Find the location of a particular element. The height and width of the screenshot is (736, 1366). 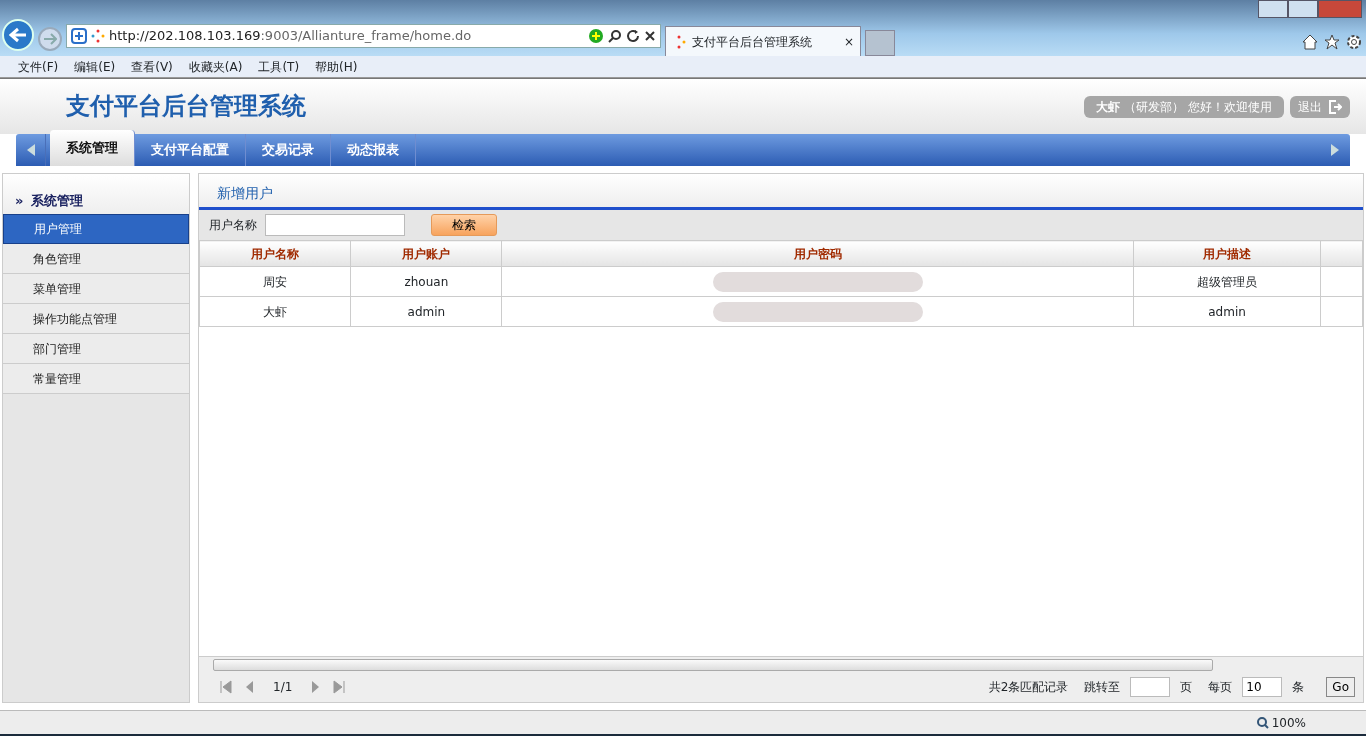

magnifier-icon is located at coordinates (1262, 722).